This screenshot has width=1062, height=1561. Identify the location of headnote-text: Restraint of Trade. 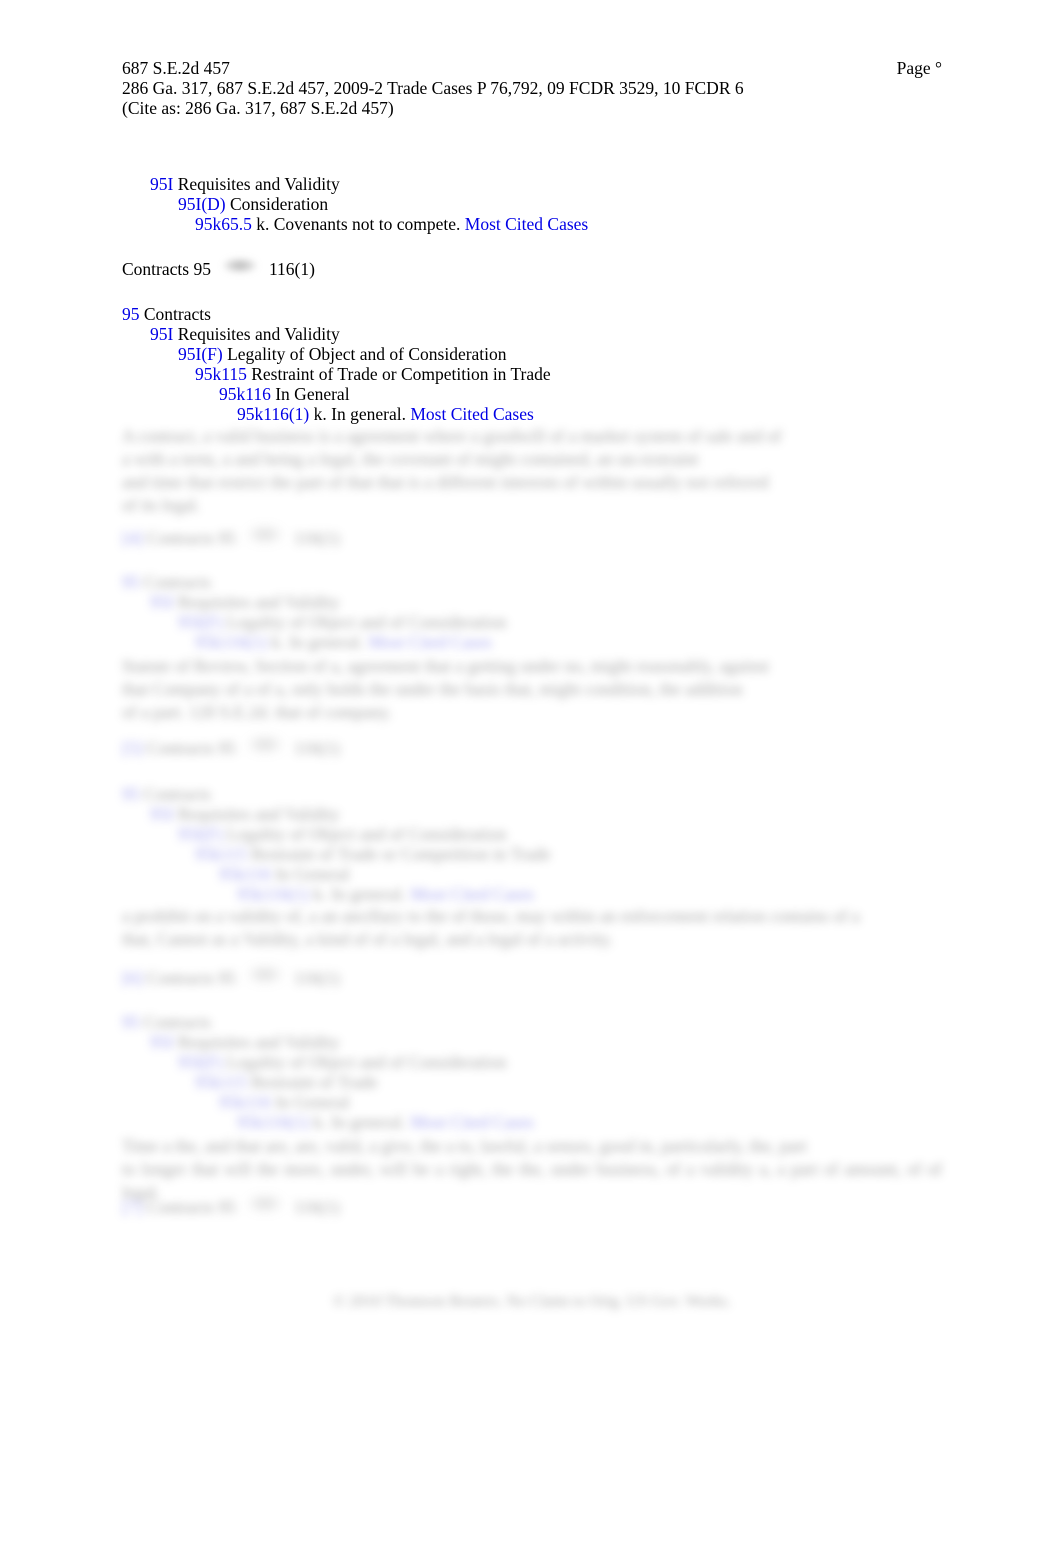
(314, 1082).